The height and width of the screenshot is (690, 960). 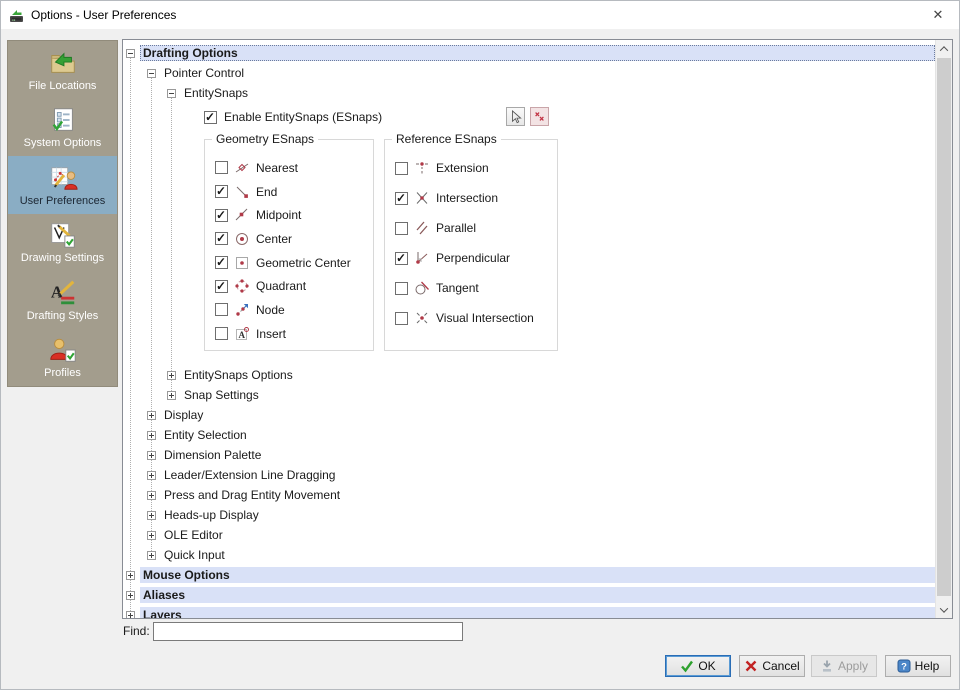 I want to click on sidebar-item-profiles: Profiles, so click(x=62, y=358).